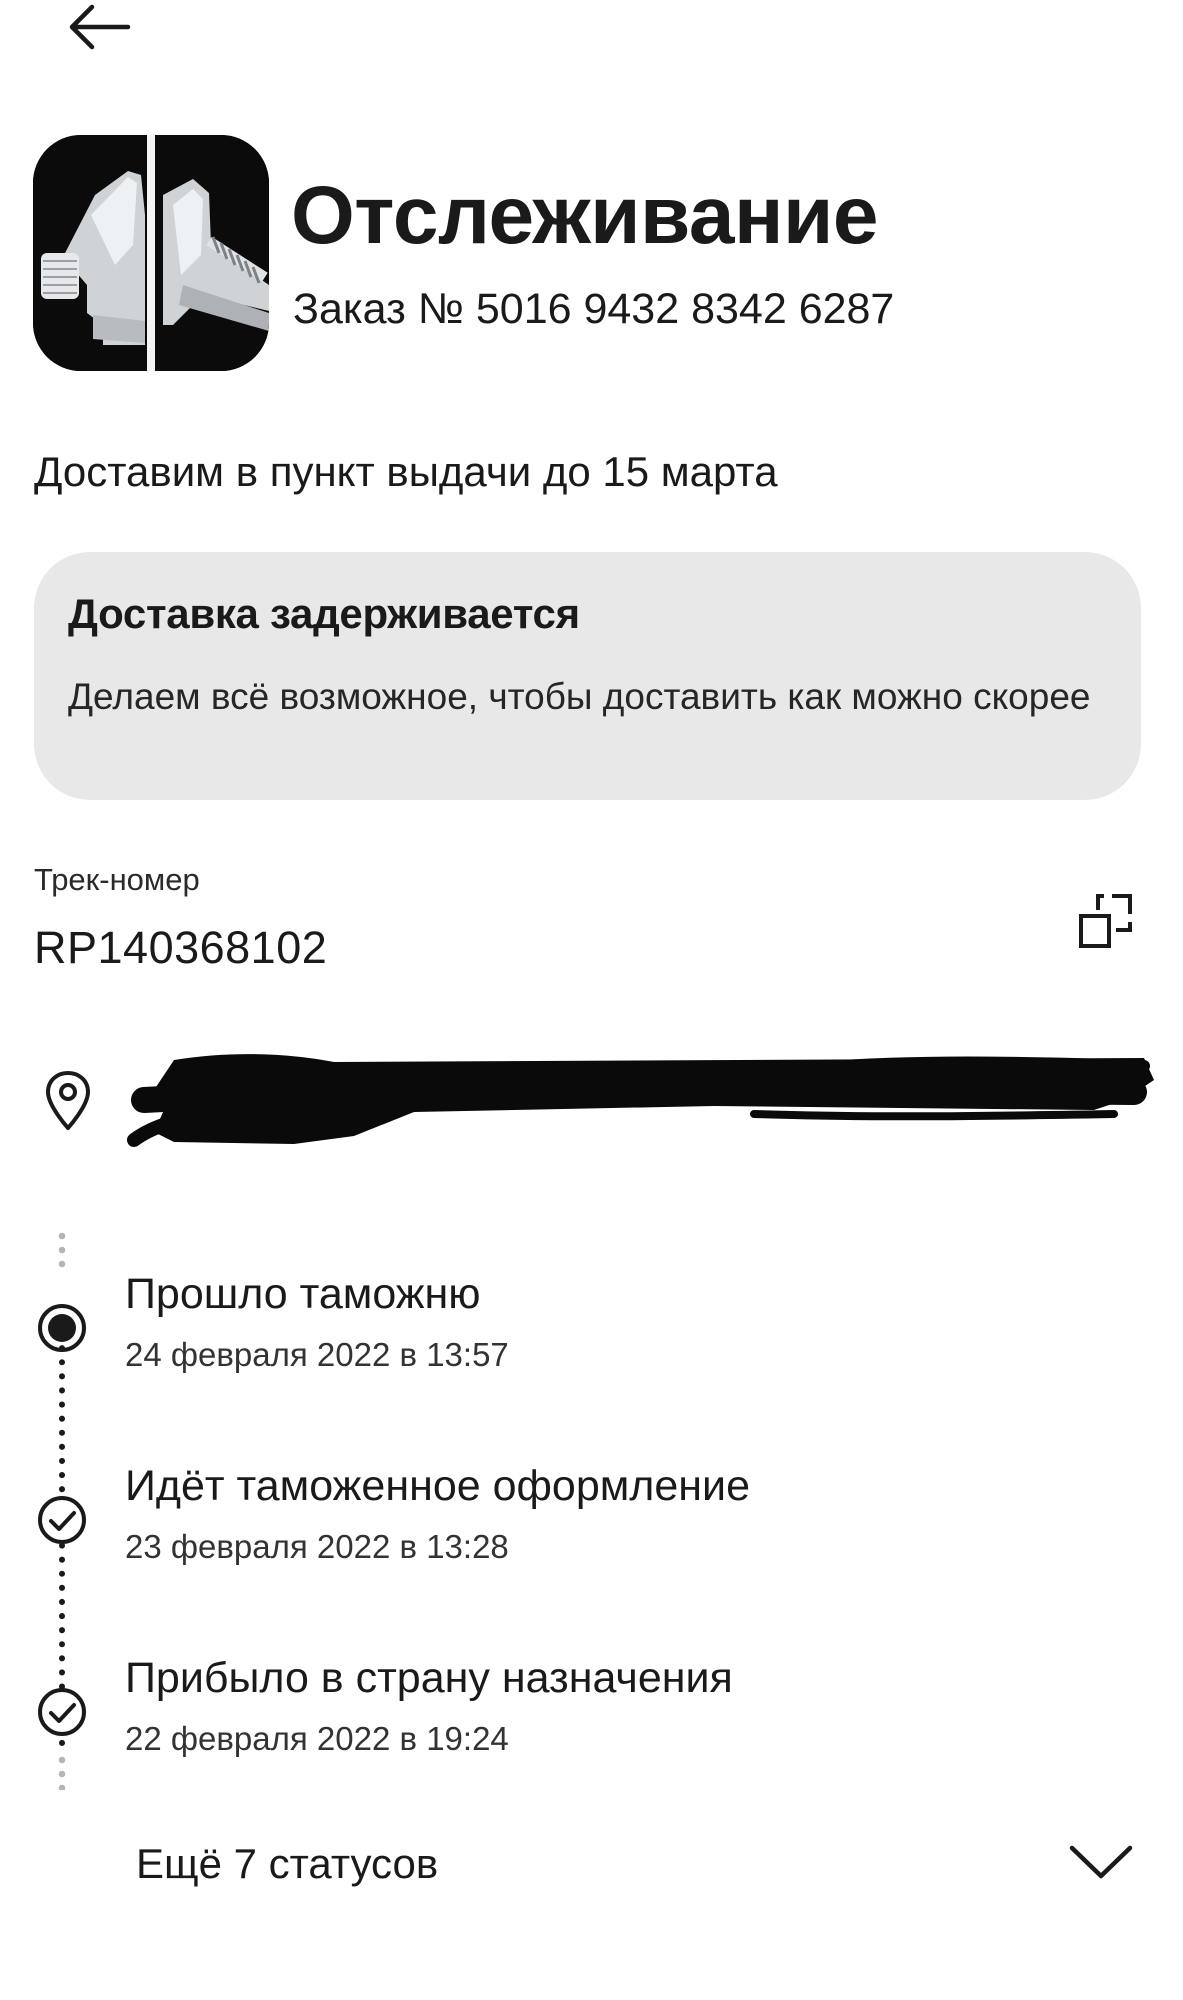 This screenshot has width=1183, height=2000. I want to click on tracking-number-value: RP140368102, so click(180, 948).